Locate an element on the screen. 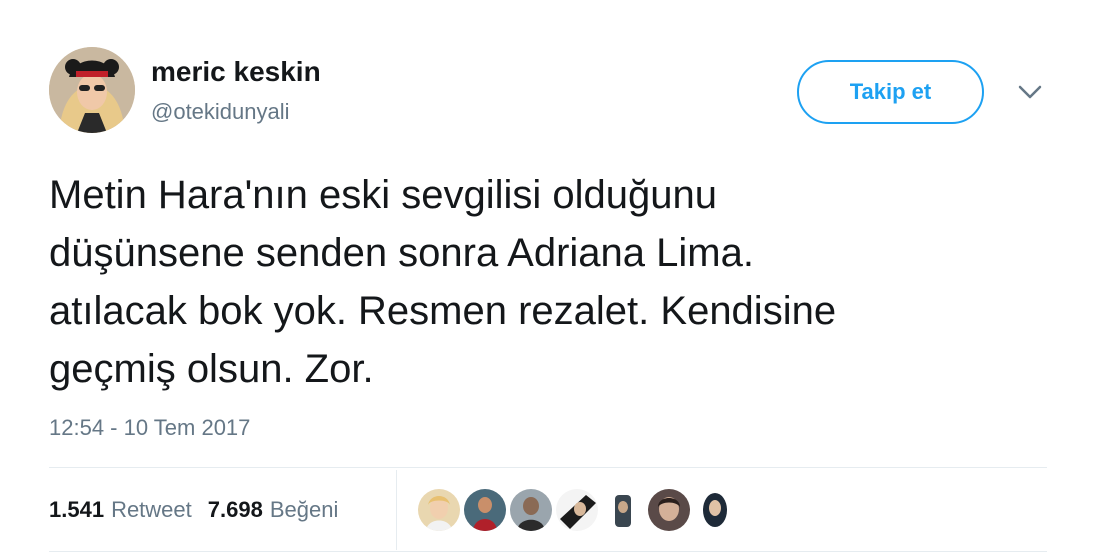  like-count: 7.698 is located at coordinates (235, 509).